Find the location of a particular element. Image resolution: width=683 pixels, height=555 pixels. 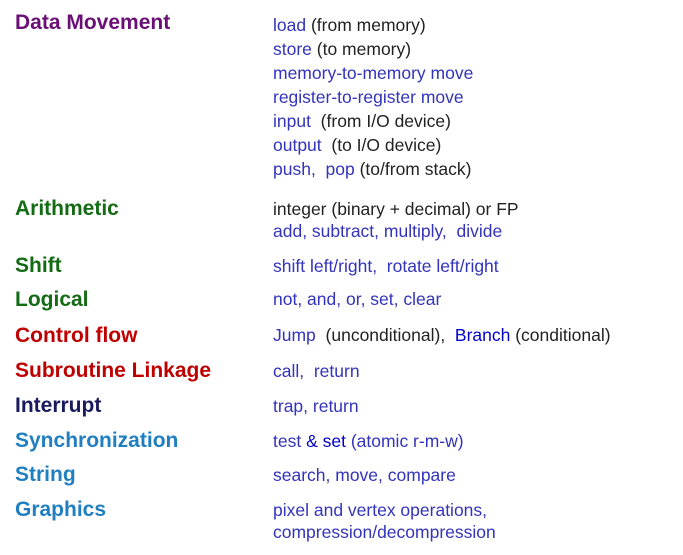

desc-segment: (conditional) is located at coordinates (560, 335).